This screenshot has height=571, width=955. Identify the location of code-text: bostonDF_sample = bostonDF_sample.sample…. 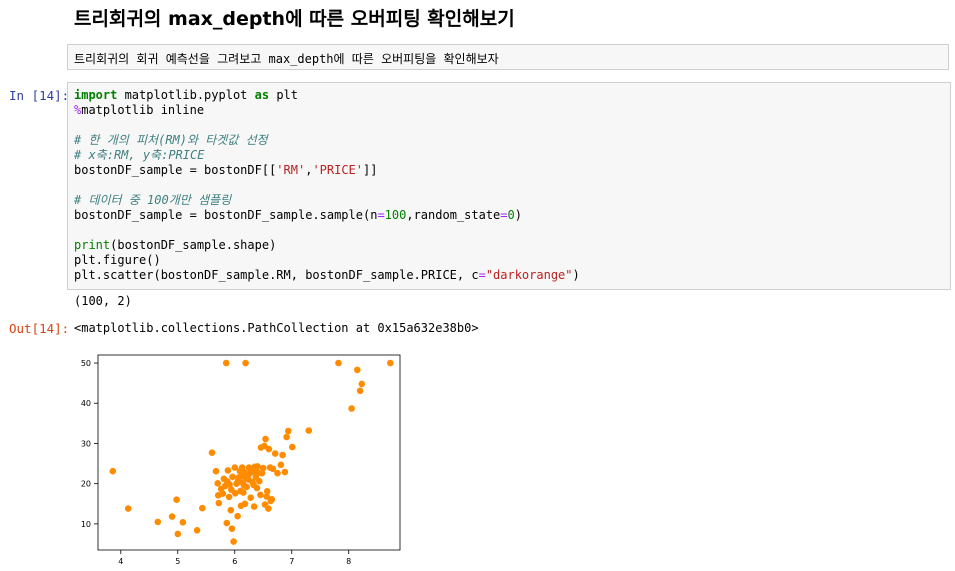
(226, 215).